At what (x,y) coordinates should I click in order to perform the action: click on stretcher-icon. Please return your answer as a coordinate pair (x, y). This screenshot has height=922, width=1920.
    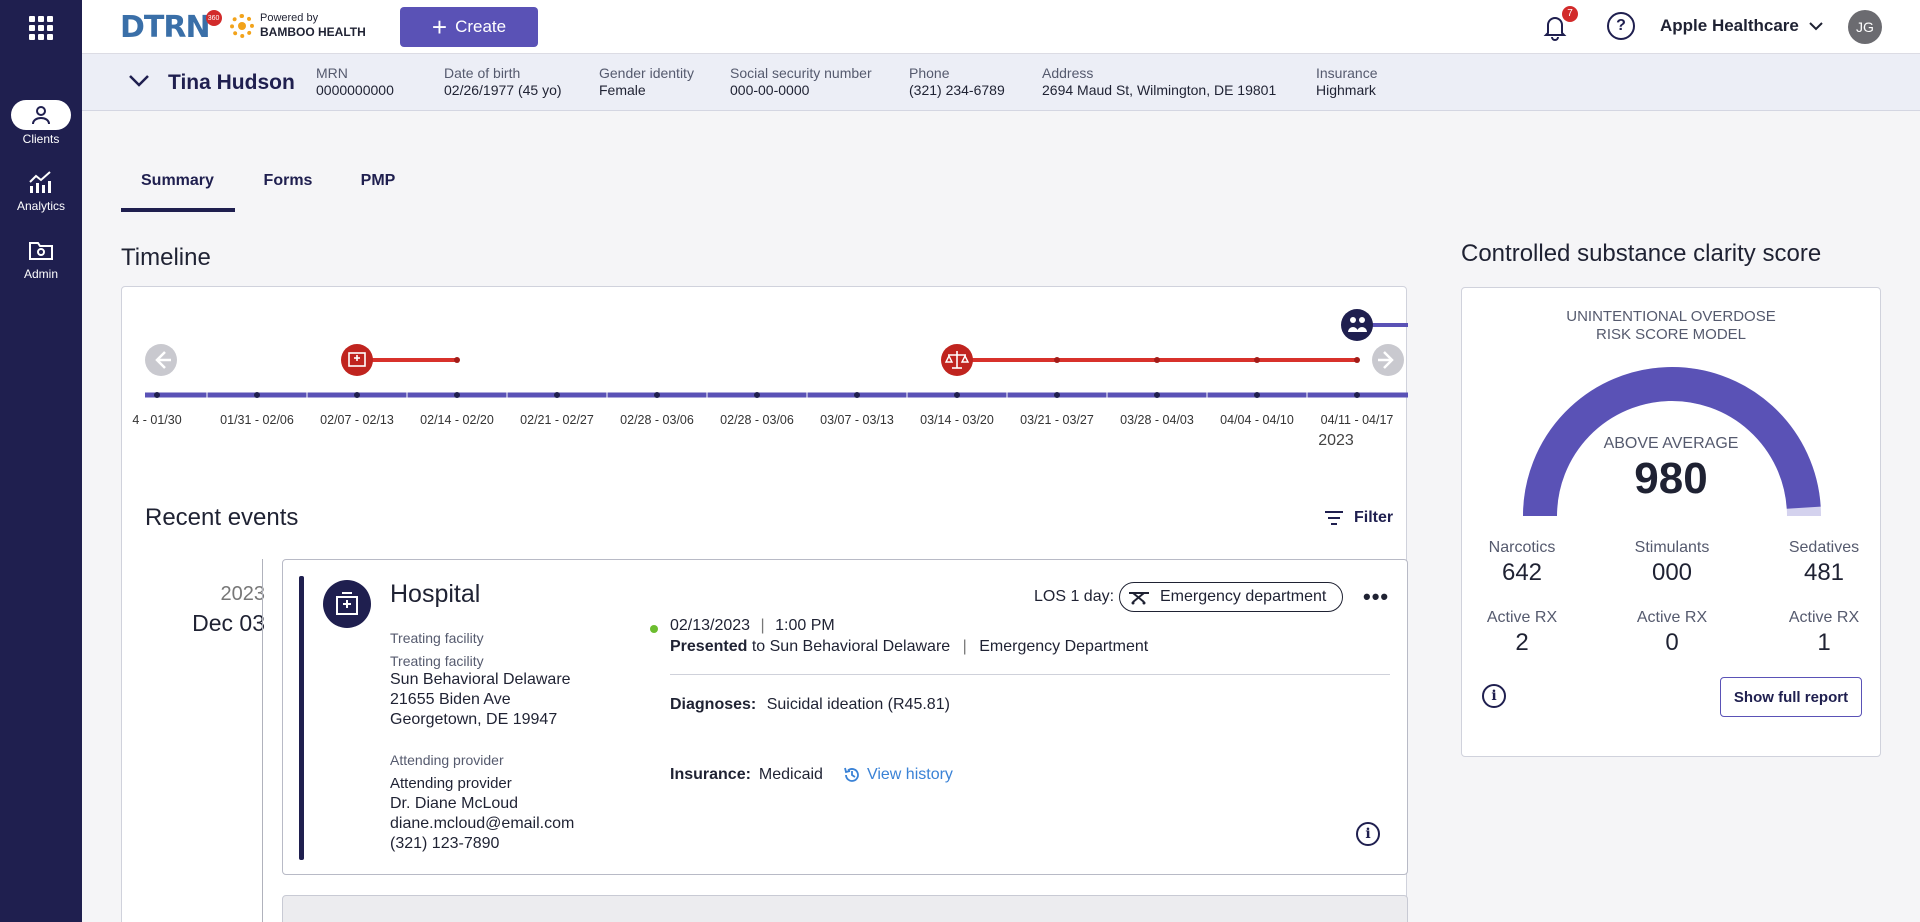
    Looking at the image, I should click on (1139, 598).